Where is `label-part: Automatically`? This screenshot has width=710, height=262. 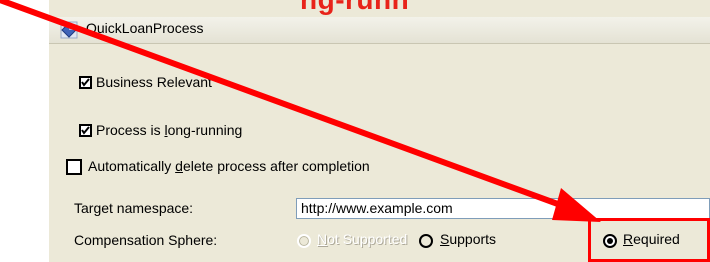
label-part: Automatically is located at coordinates (132, 166).